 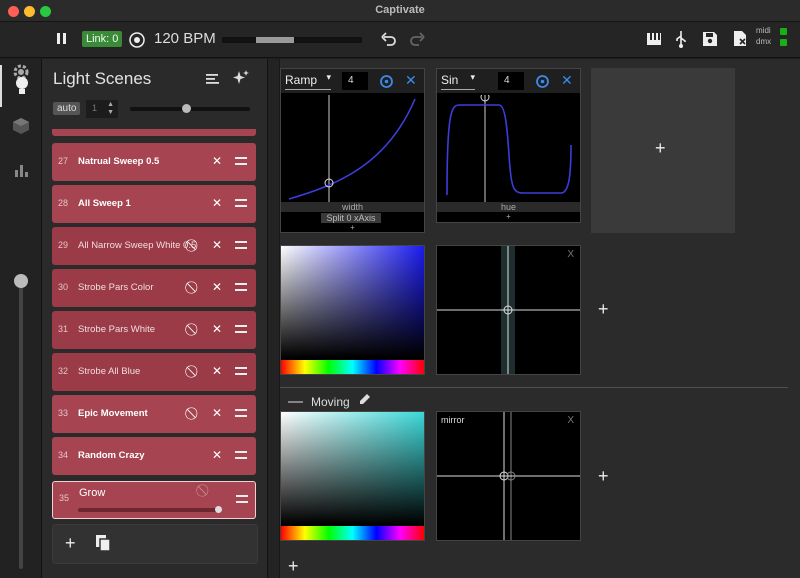 I want to click on scene-intensity-slider, so click(x=149, y=510).